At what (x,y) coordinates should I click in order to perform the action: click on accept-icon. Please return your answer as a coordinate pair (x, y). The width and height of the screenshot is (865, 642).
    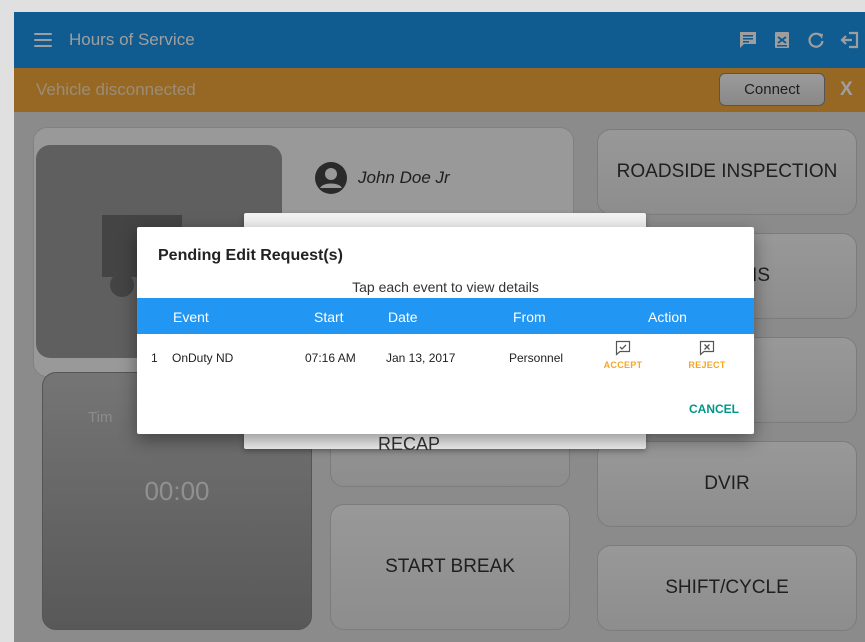
    Looking at the image, I should click on (623, 348).